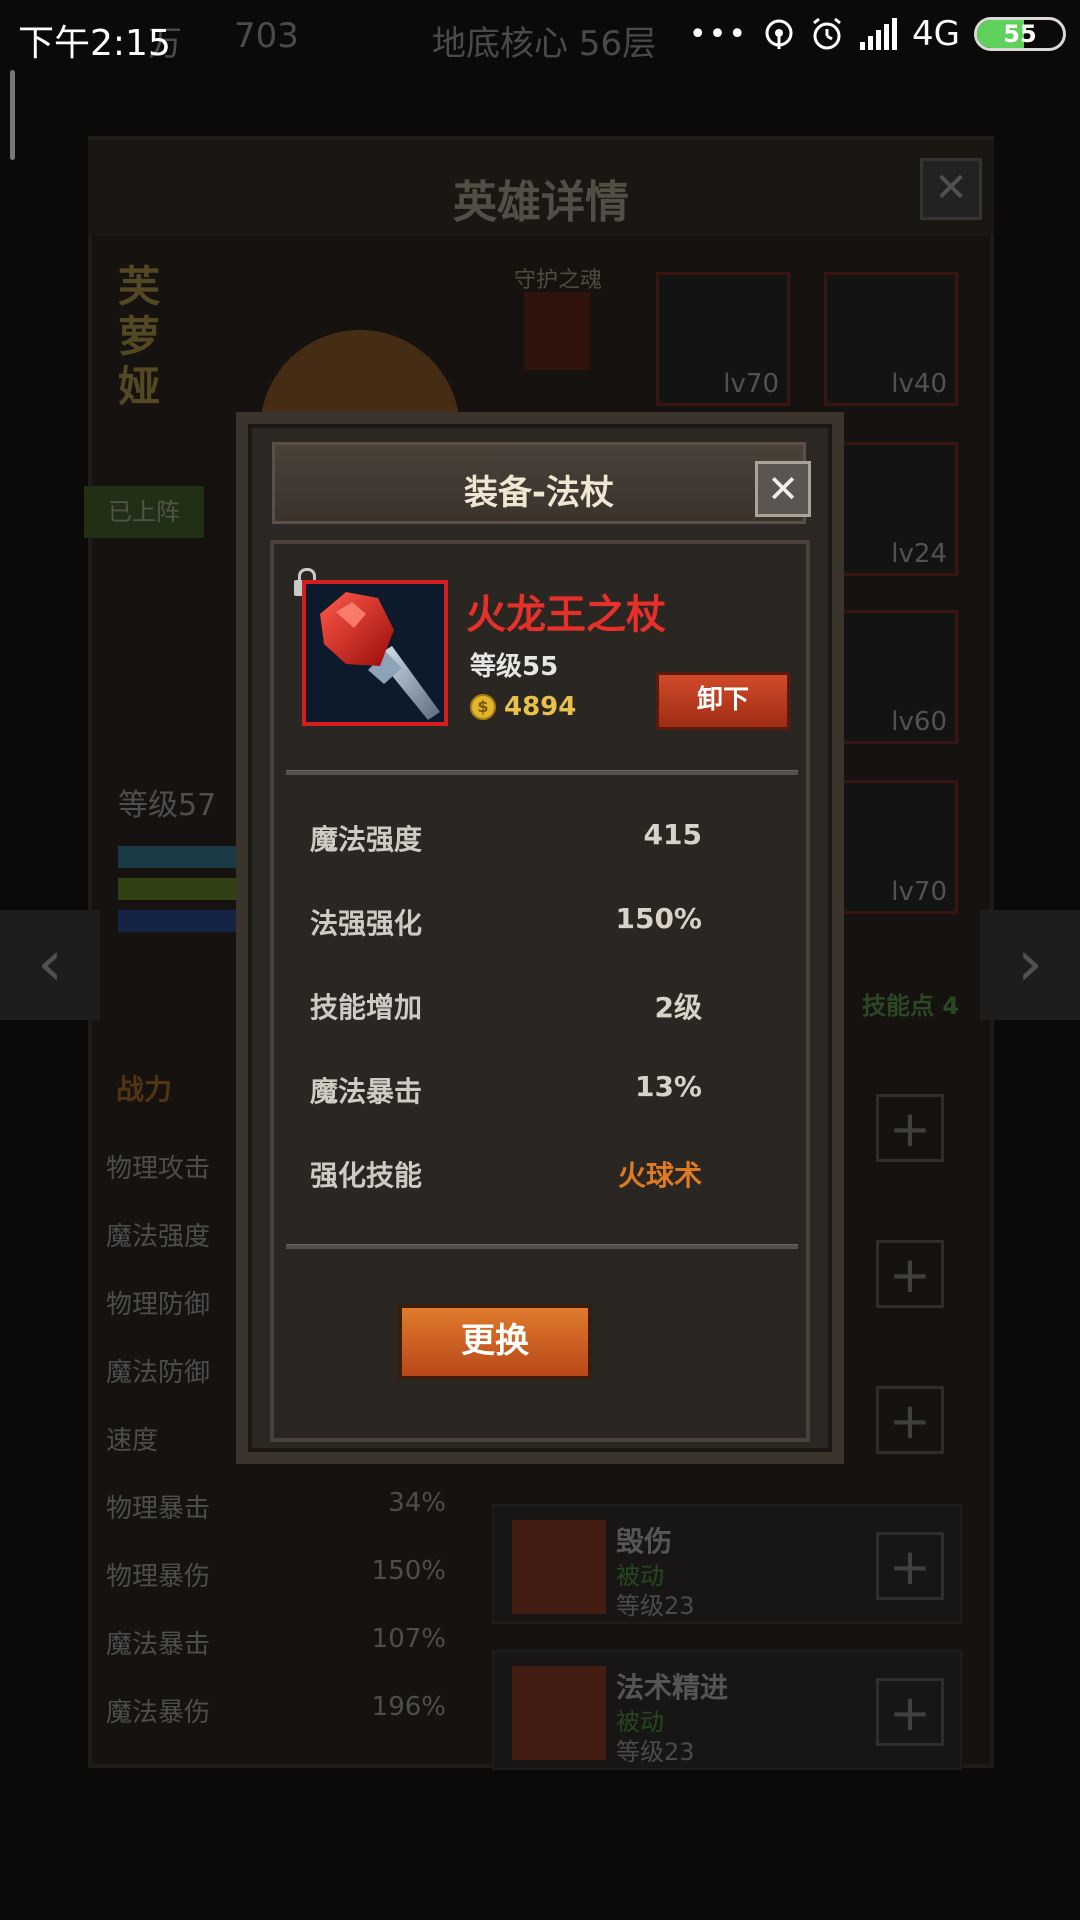 The image size is (1080, 1920). What do you see at coordinates (723, 339) in the screenshot?
I see `equip-slot-1: lv70` at bounding box center [723, 339].